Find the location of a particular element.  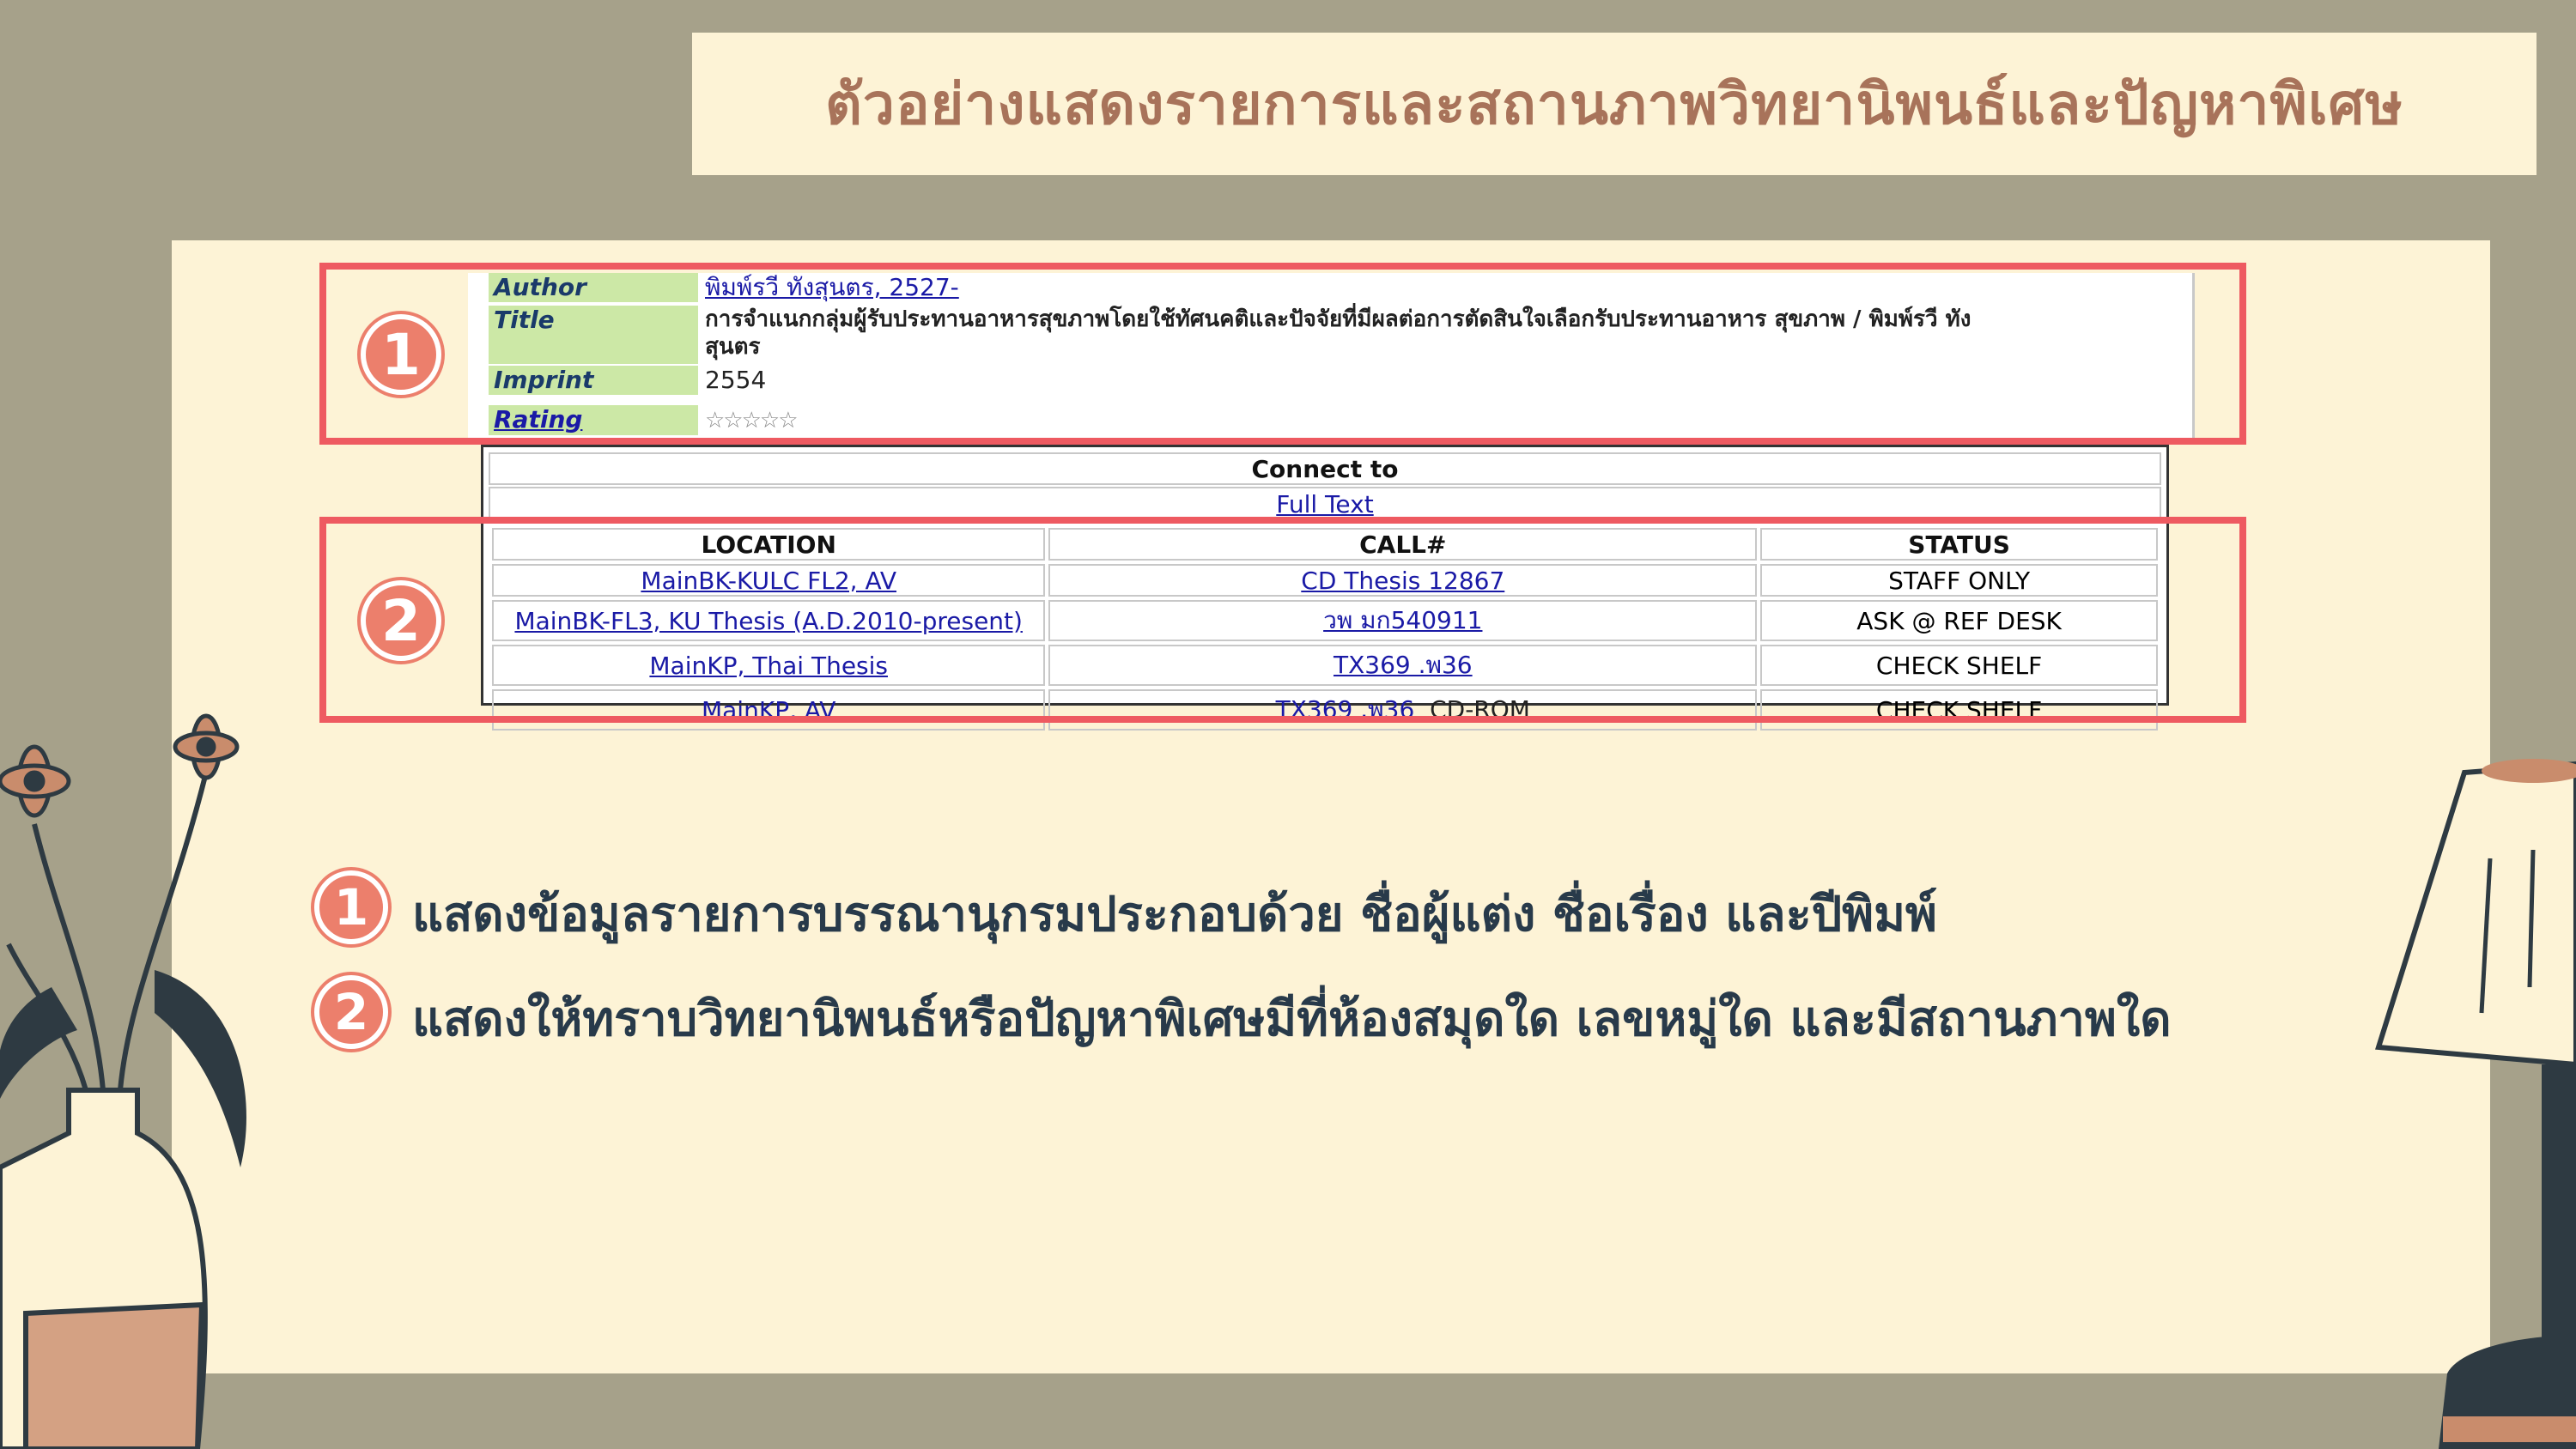

flower-icon is located at coordinates (120, 765).